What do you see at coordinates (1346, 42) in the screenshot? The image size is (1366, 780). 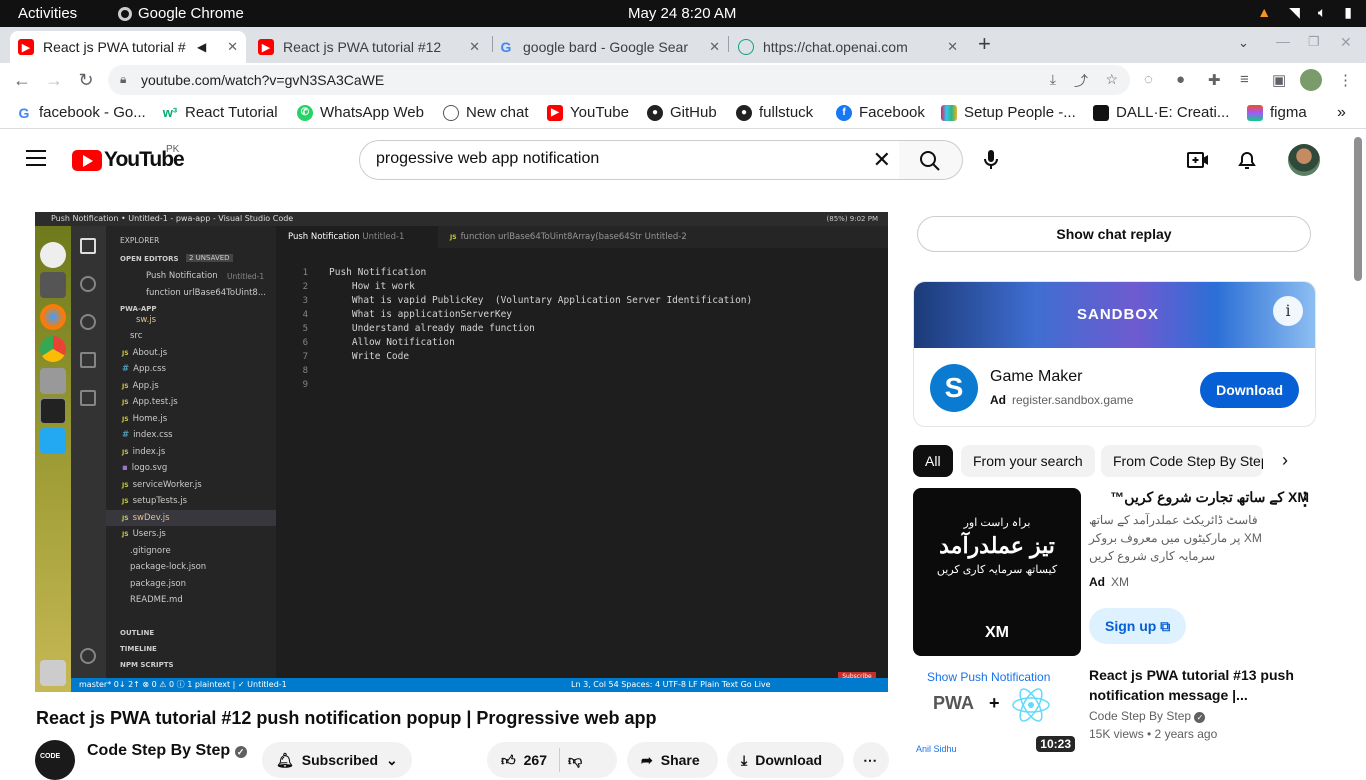 I see `close-window-button: ✕` at bounding box center [1346, 42].